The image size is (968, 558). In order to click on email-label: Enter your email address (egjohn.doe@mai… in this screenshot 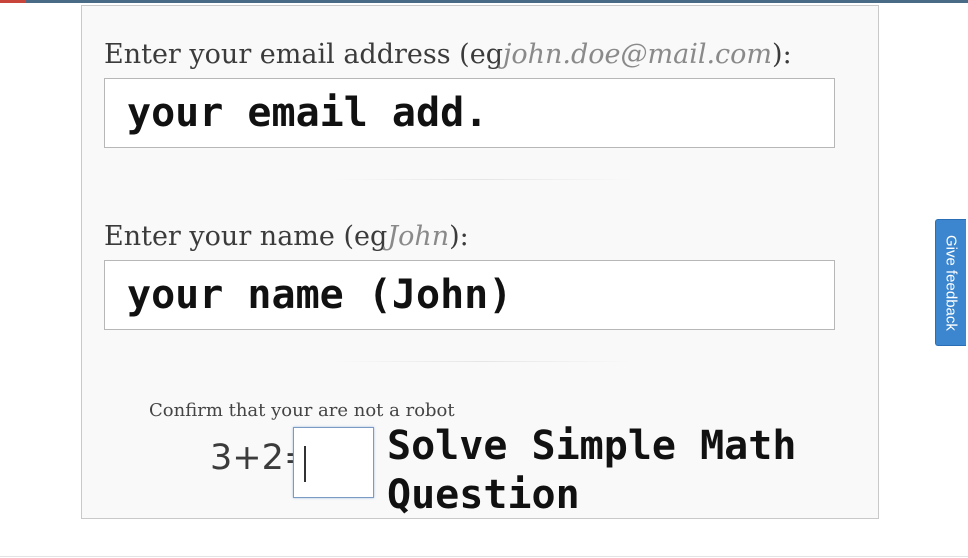, I will do `click(448, 54)`.